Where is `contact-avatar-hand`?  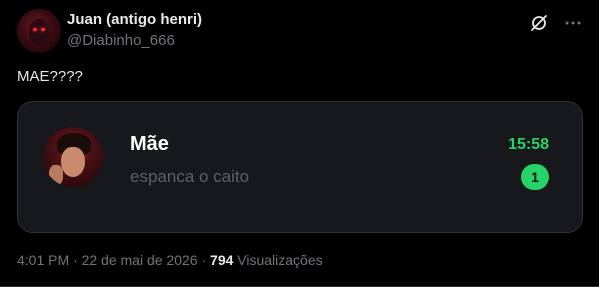 contact-avatar-hand is located at coordinates (56, 175).